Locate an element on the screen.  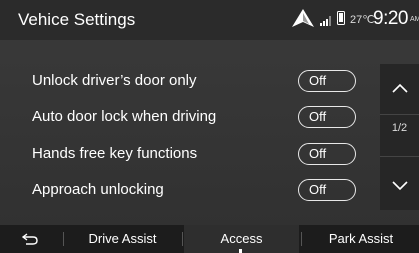
chevron-up-icon is located at coordinates (399, 88).